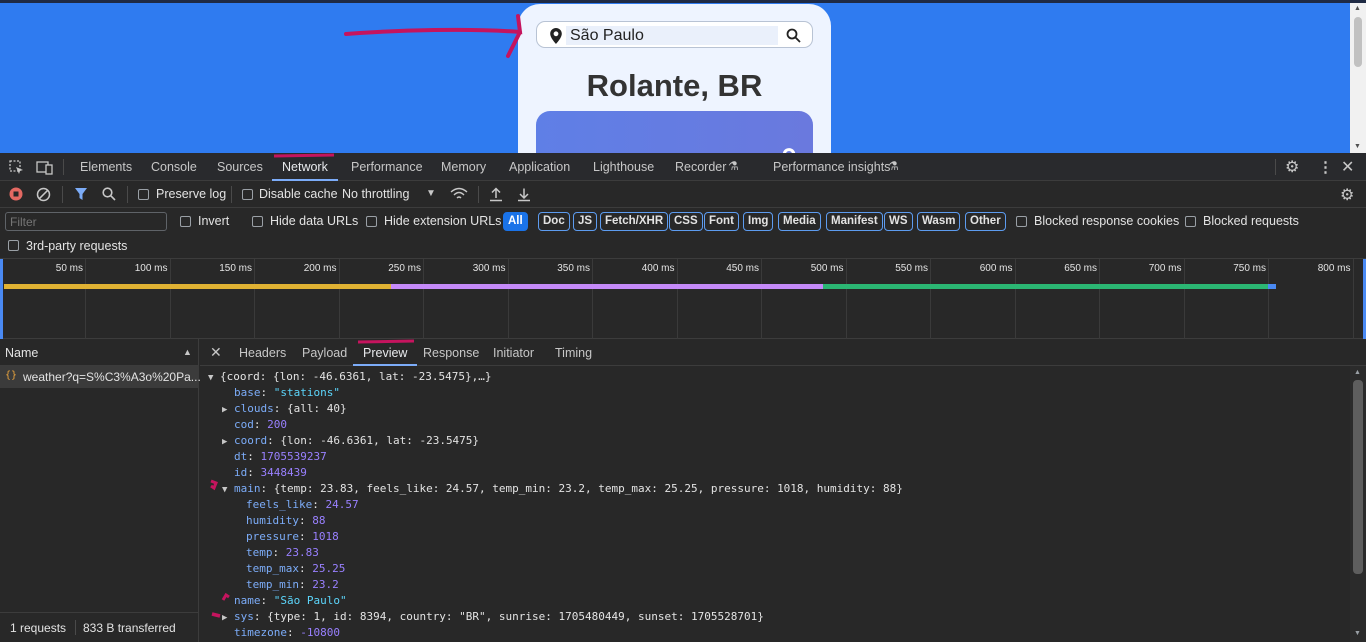  Describe the element at coordinates (38, 628) in the screenshot. I see `request-count: 1 requests` at that location.